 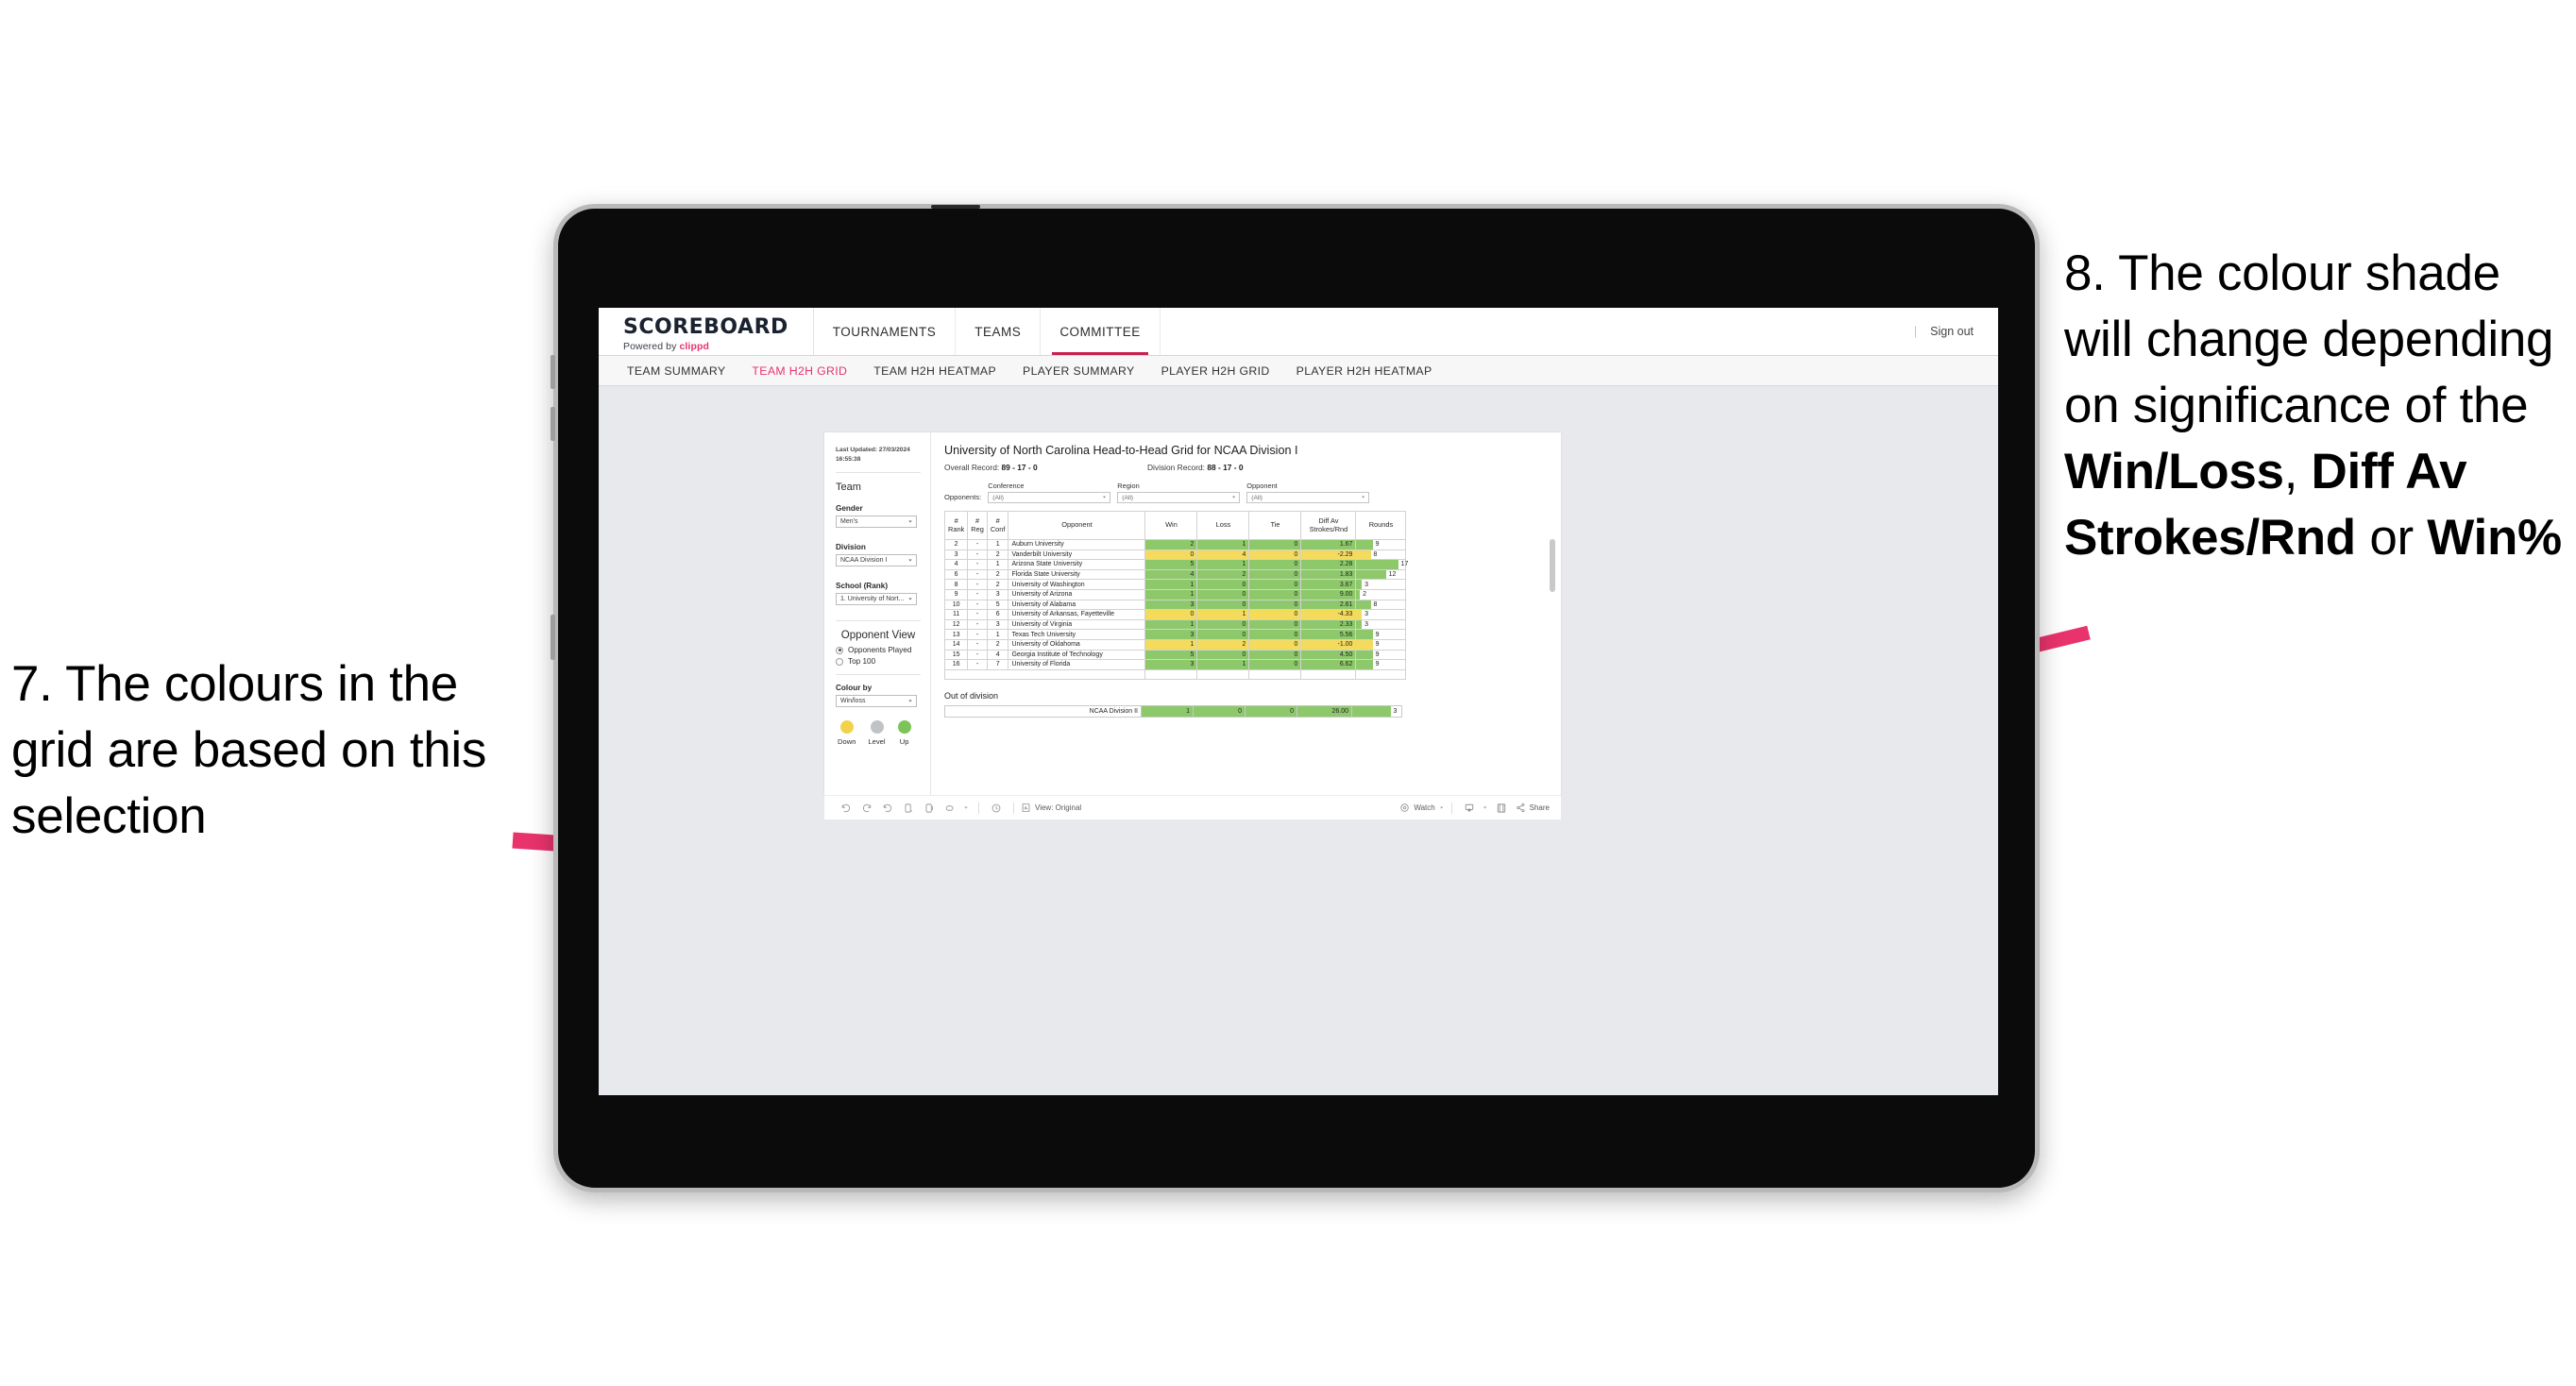 What do you see at coordinates (1101, 331) in the screenshot?
I see `topnav-item-committee: COMMITTEE` at bounding box center [1101, 331].